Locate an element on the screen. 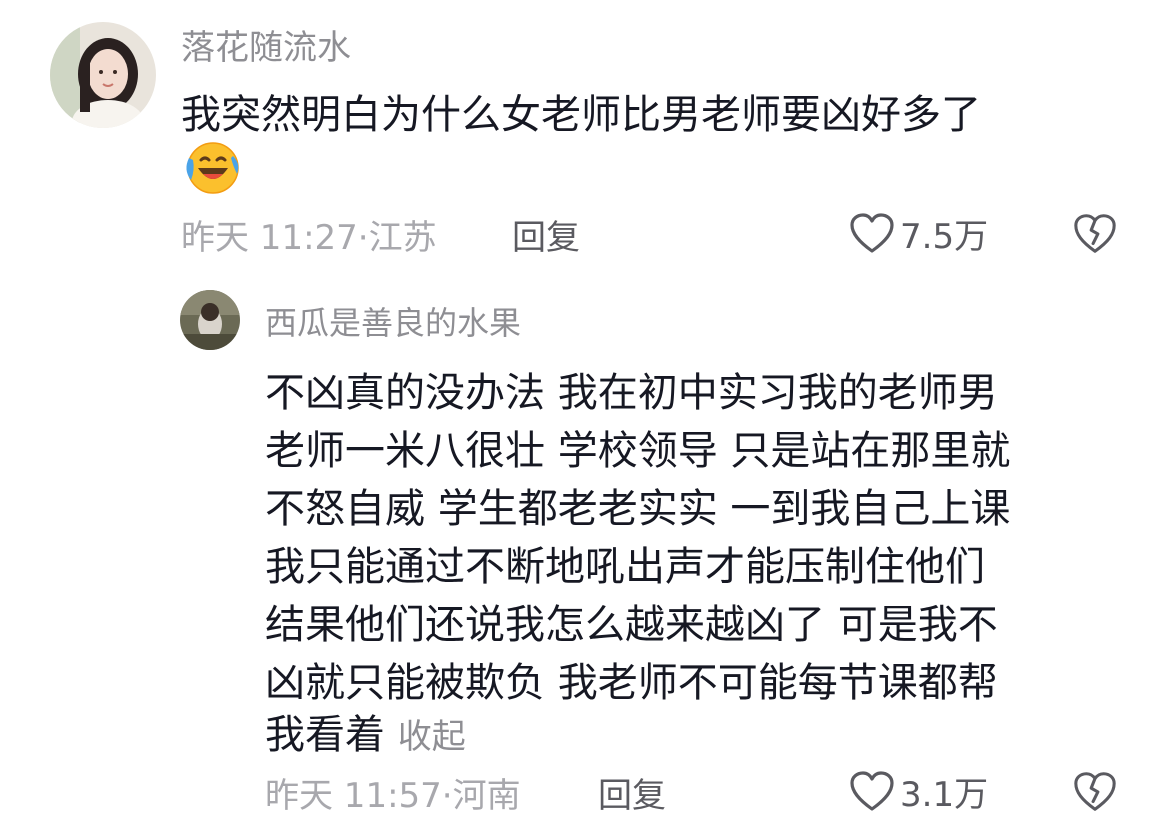 Image resolution: width=1170 pixels, height=822 pixels. comment-text: 我突然明白为什么女老师比男老师要凶好多了 is located at coordinates (581, 115).